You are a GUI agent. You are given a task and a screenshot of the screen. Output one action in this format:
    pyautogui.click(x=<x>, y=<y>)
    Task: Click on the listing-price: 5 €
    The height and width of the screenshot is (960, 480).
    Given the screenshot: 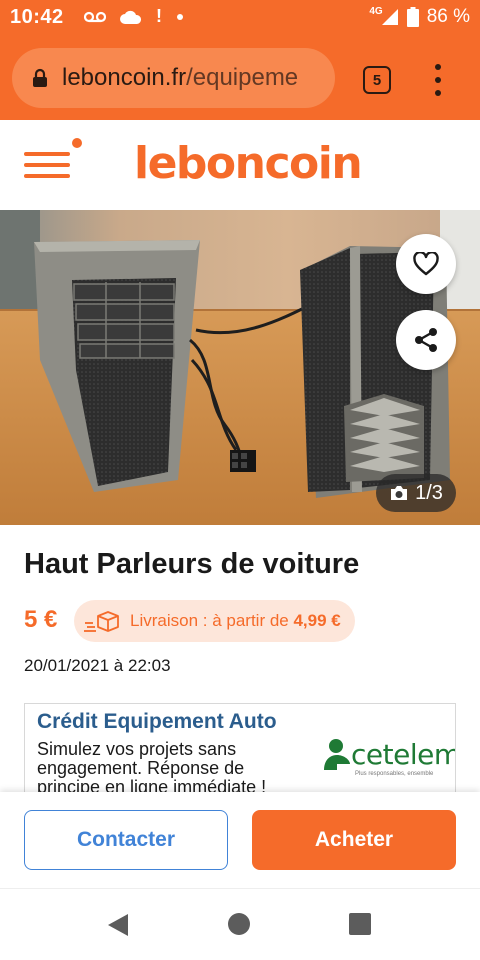 What is the action you would take?
    pyautogui.click(x=41, y=619)
    